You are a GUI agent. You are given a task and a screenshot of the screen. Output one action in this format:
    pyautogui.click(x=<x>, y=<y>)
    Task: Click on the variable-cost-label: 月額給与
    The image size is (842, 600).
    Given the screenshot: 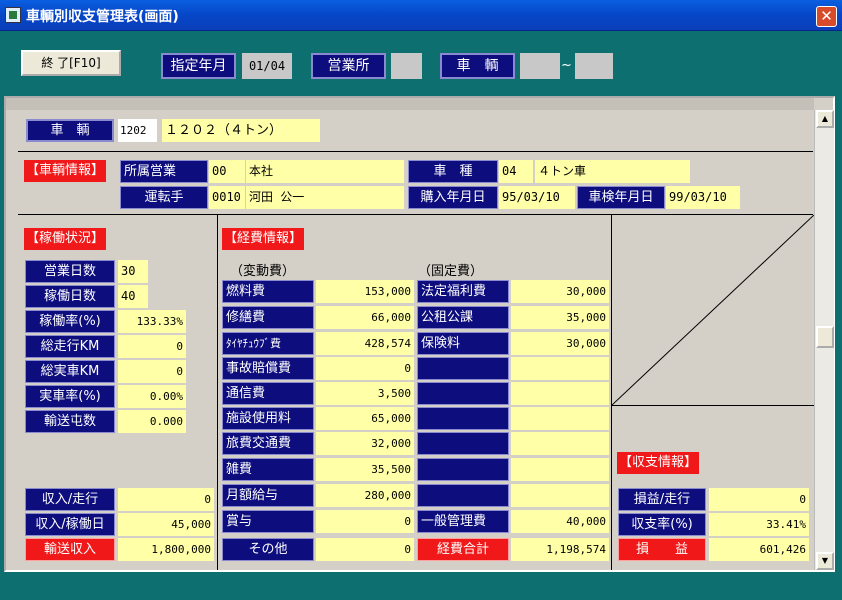 What is the action you would take?
    pyautogui.click(x=268, y=495)
    